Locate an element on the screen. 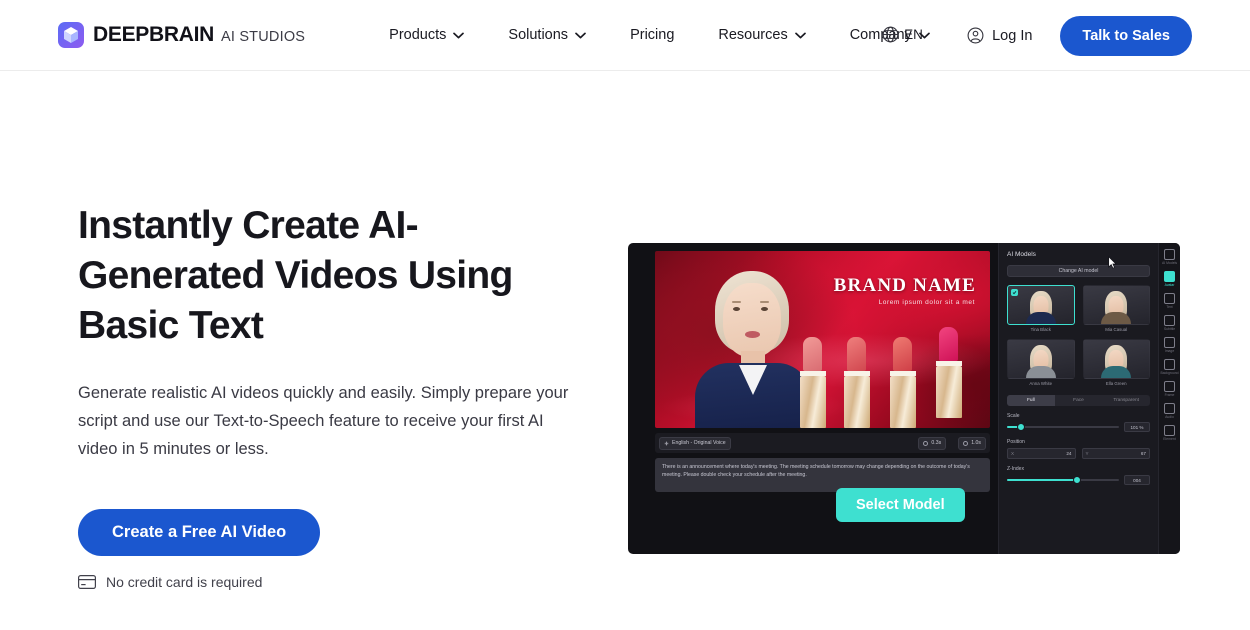 This screenshot has height=630, width=1250. rail-item-text: Text is located at coordinates (1169, 301).